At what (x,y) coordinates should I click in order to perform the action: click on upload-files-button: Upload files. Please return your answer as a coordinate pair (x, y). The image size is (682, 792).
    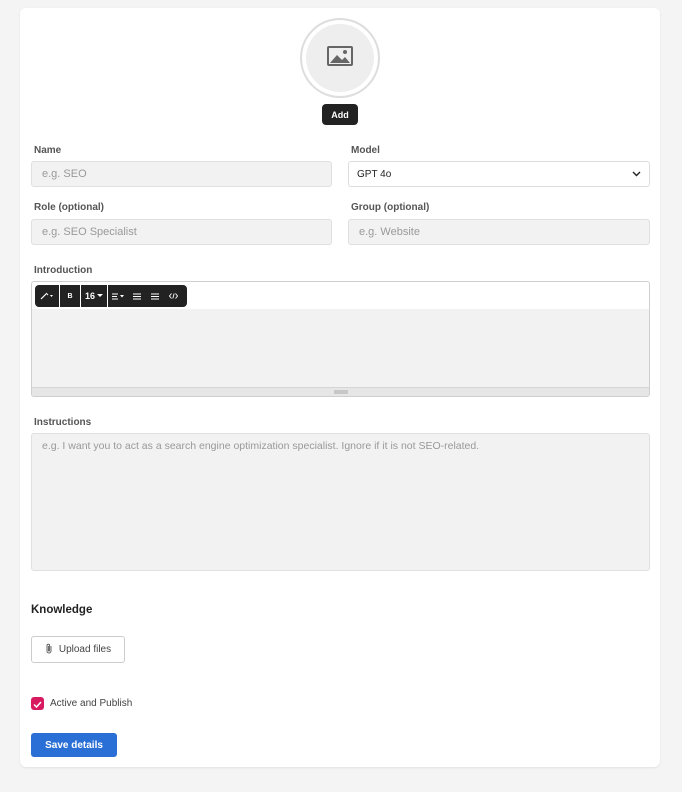
    Looking at the image, I should click on (78, 649).